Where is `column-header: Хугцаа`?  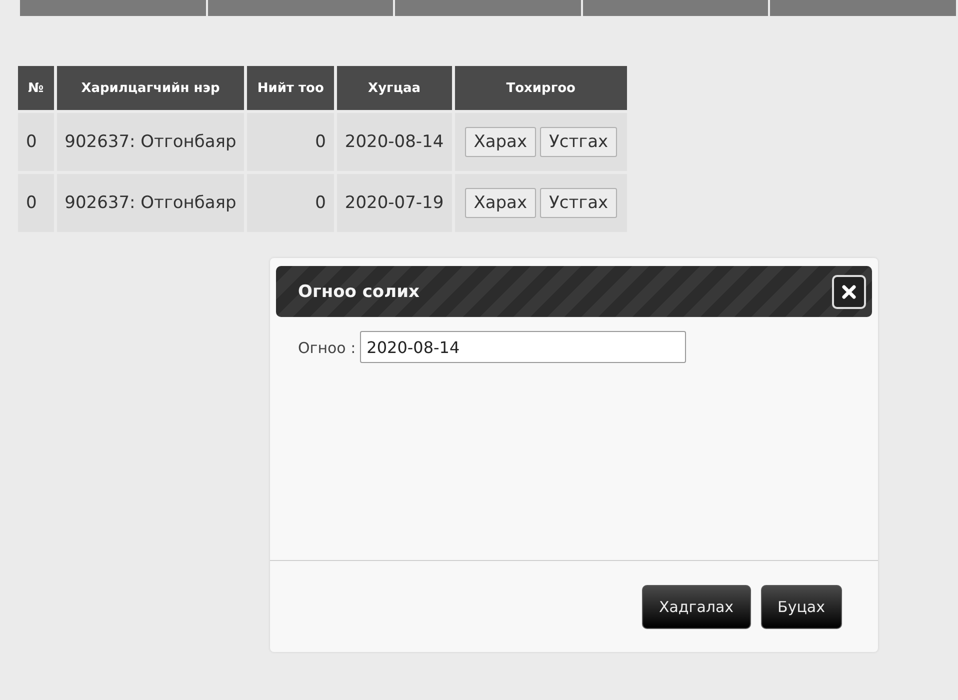 column-header: Хугцаа is located at coordinates (394, 88).